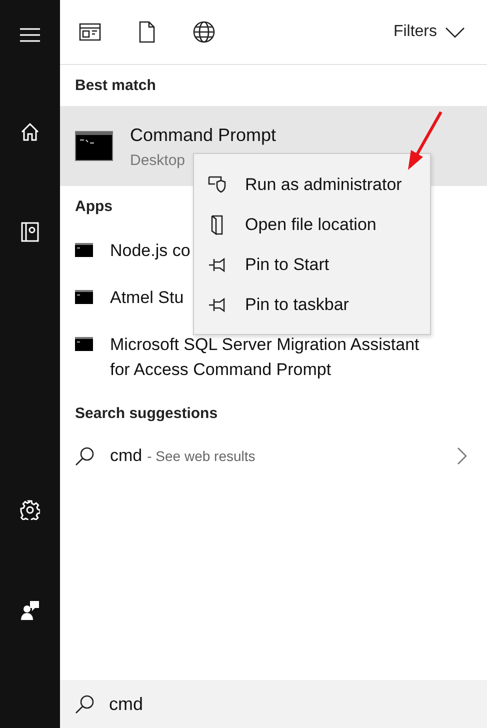  I want to click on app-result: Atmel Stu, so click(147, 297).